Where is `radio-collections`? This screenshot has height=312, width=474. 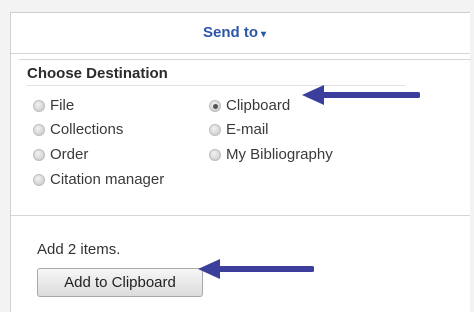
radio-collections is located at coordinates (39, 129).